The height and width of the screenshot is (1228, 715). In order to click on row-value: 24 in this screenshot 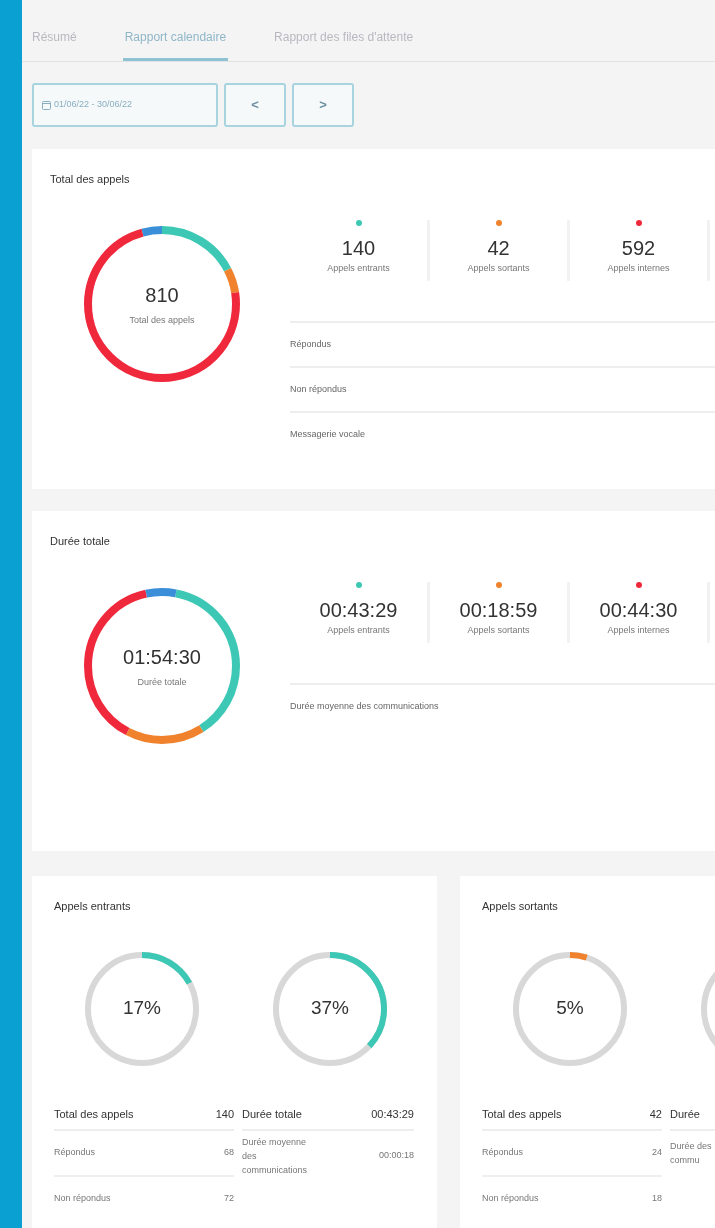, I will do `click(657, 1152)`.